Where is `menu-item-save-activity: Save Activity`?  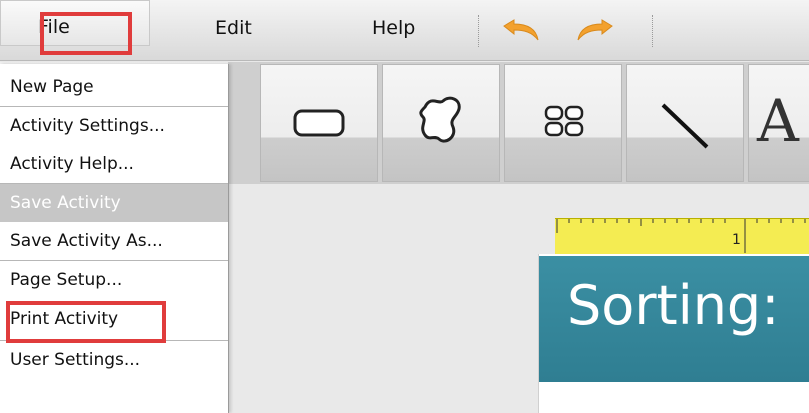 menu-item-save-activity: Save Activity is located at coordinates (114, 203).